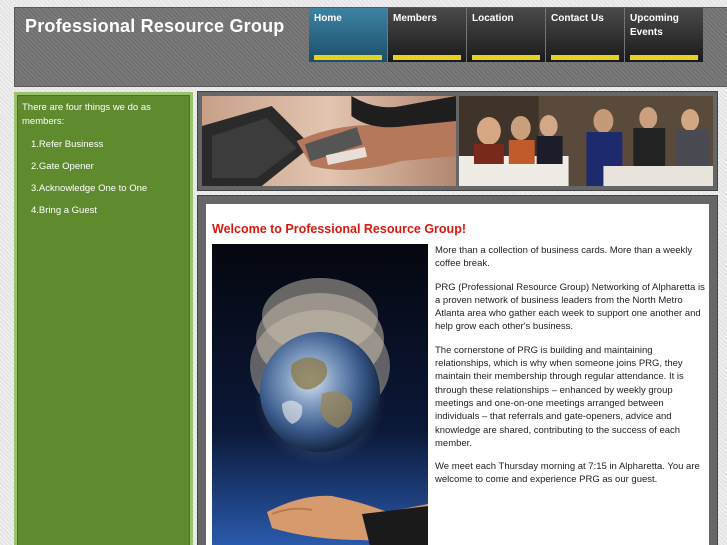  Describe the element at coordinates (586, 141) in the screenshot. I see `networking-event-photo` at that location.